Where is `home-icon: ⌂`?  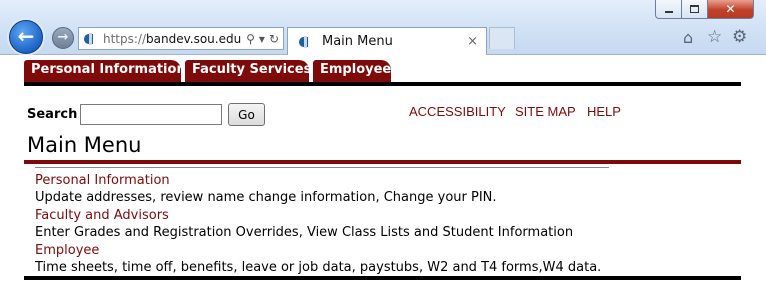
home-icon: ⌂ is located at coordinates (688, 37).